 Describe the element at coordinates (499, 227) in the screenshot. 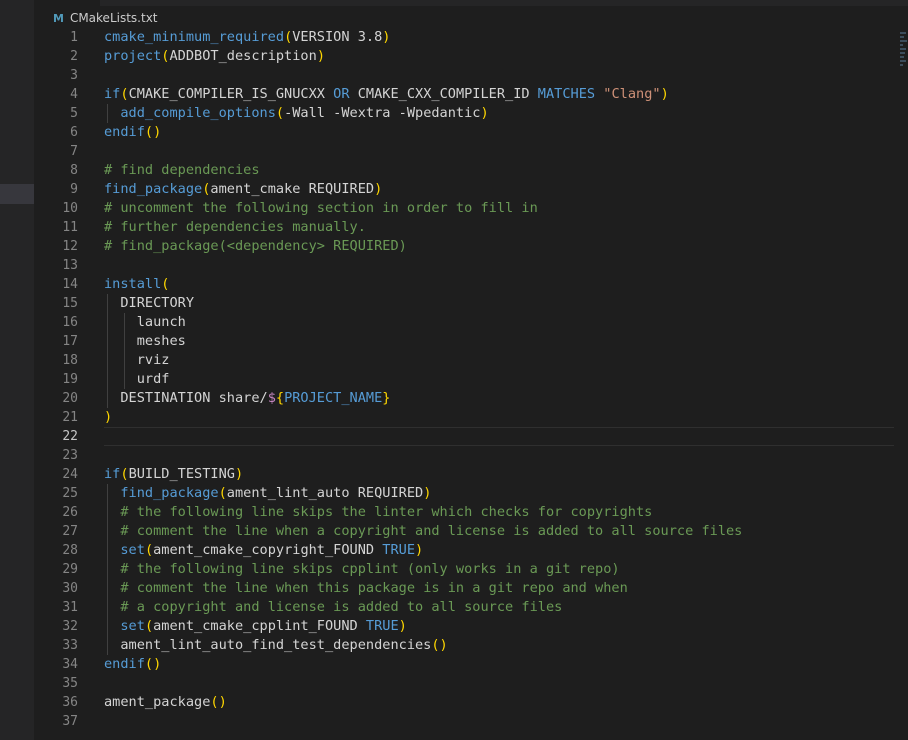

I see `code-line: # further dependencies manually.` at that location.